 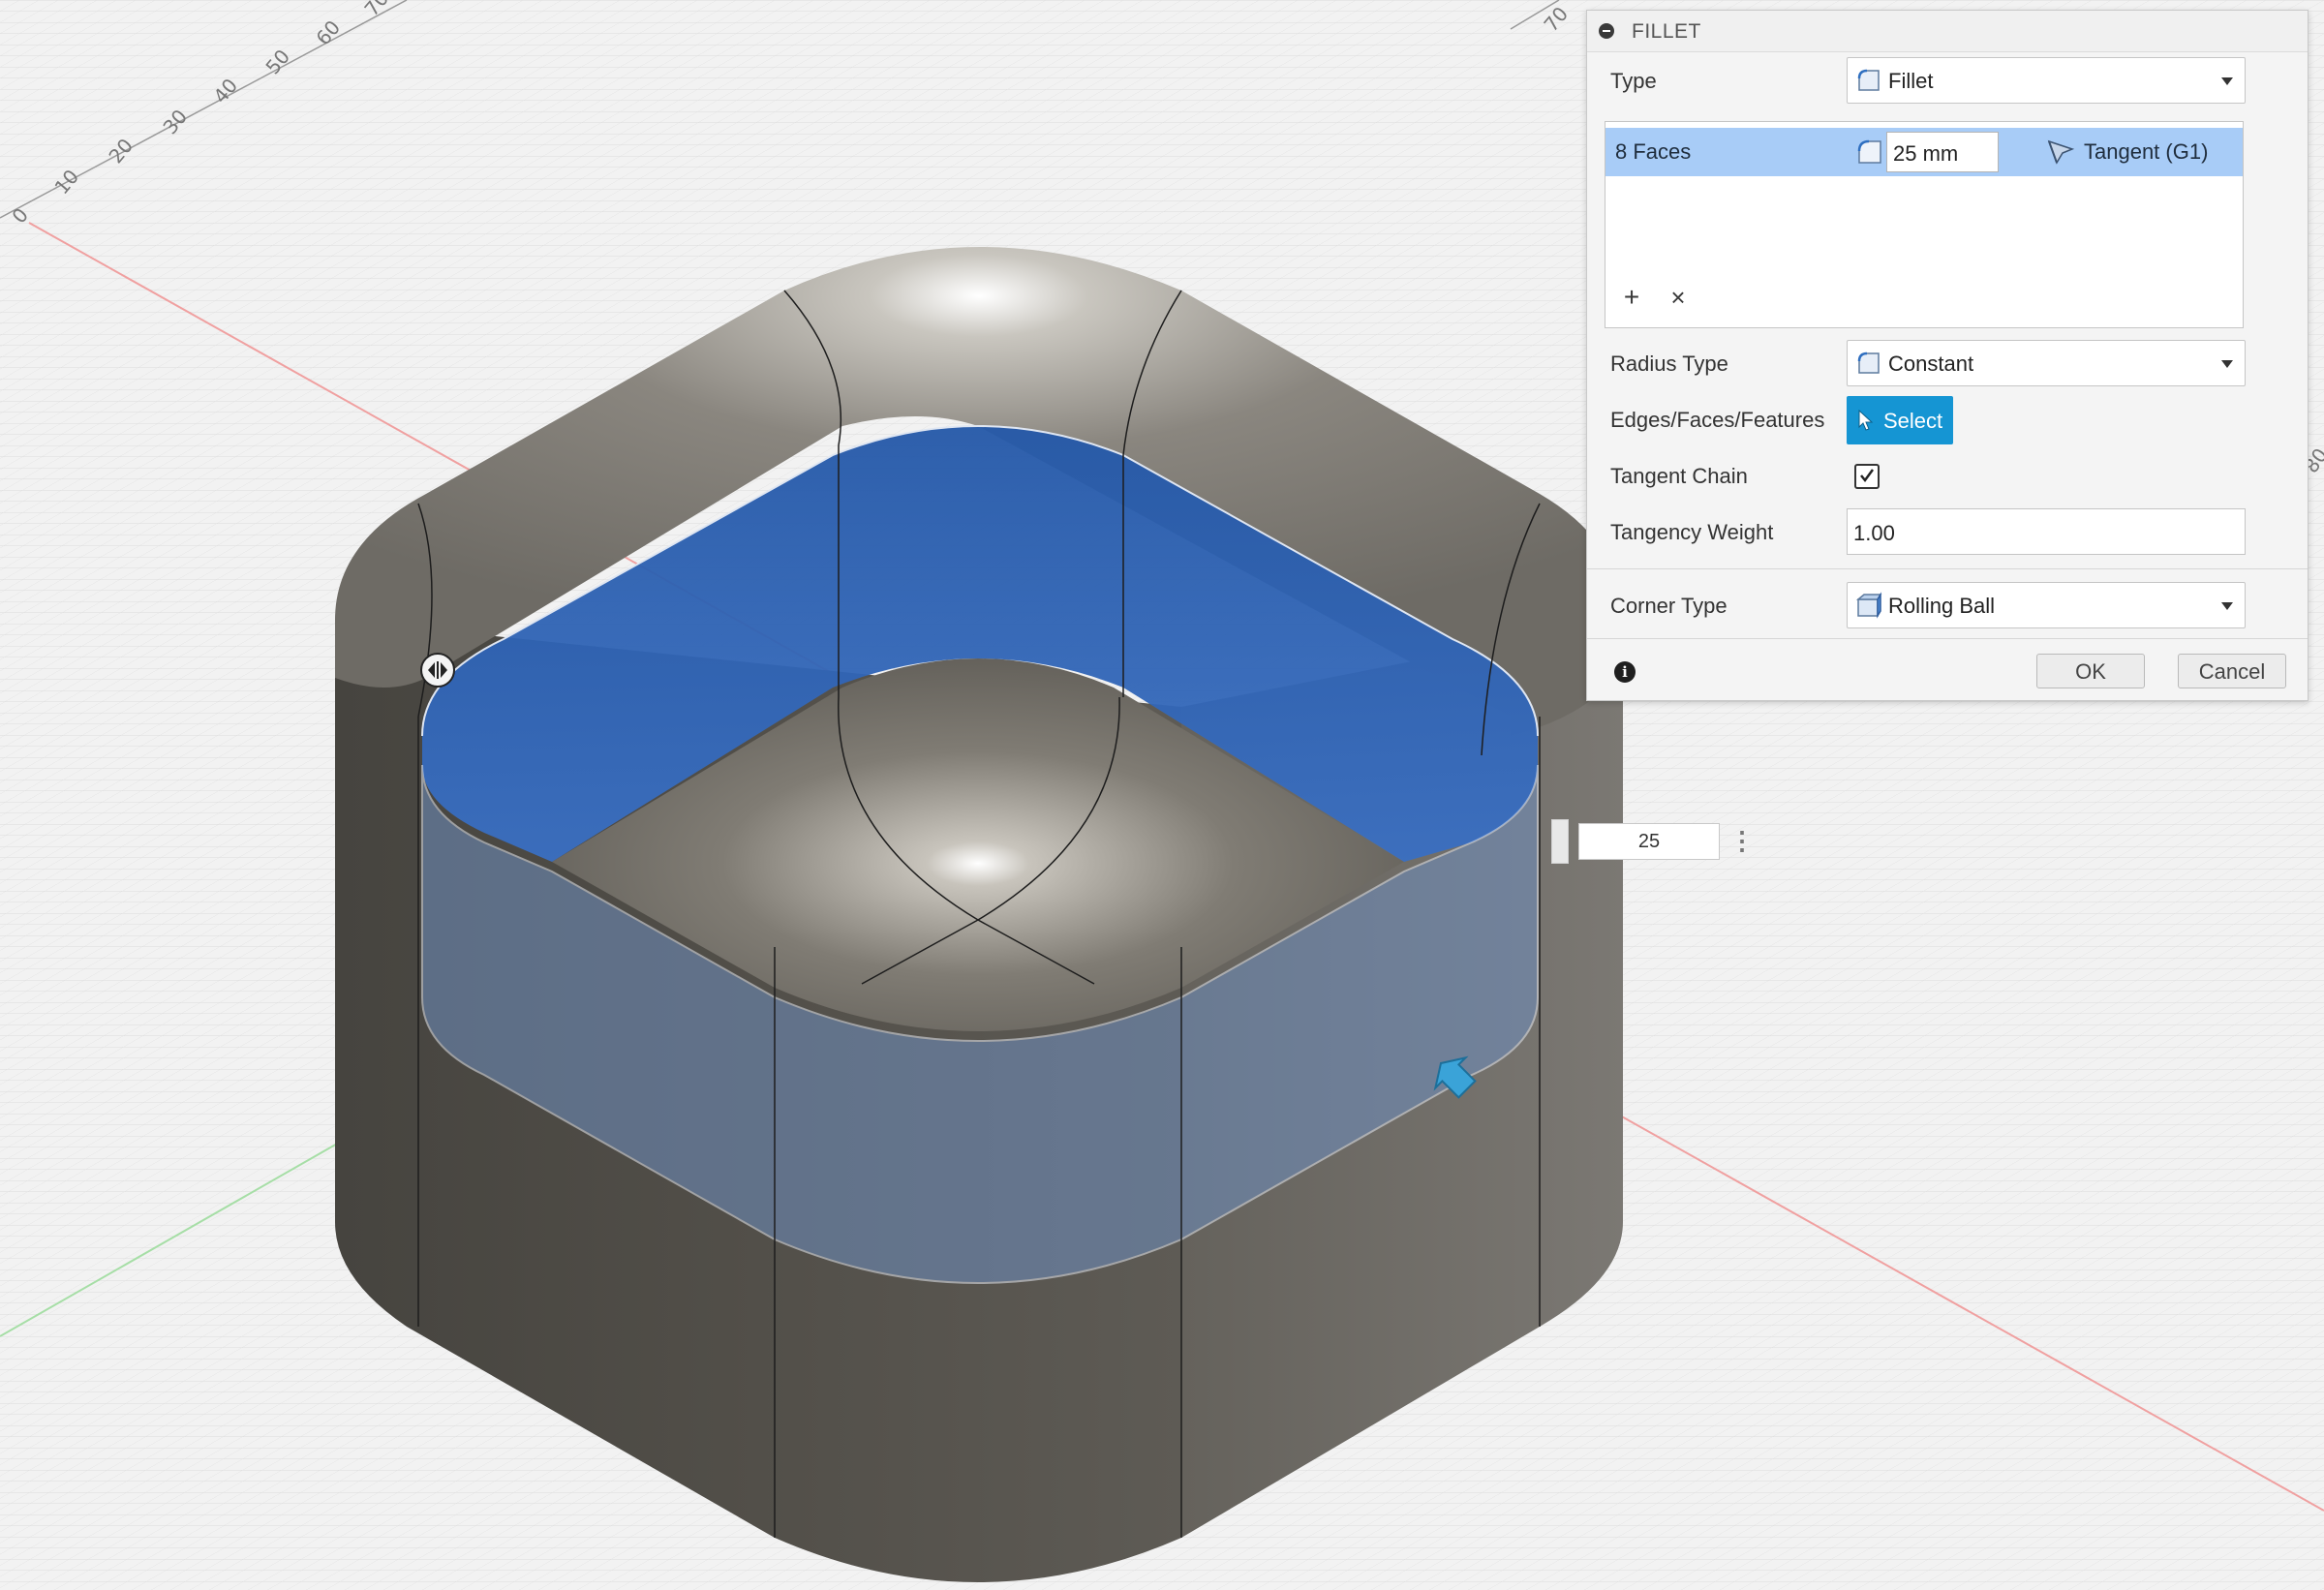 I want to click on more-options-icon: ⋮, so click(x=1742, y=841).